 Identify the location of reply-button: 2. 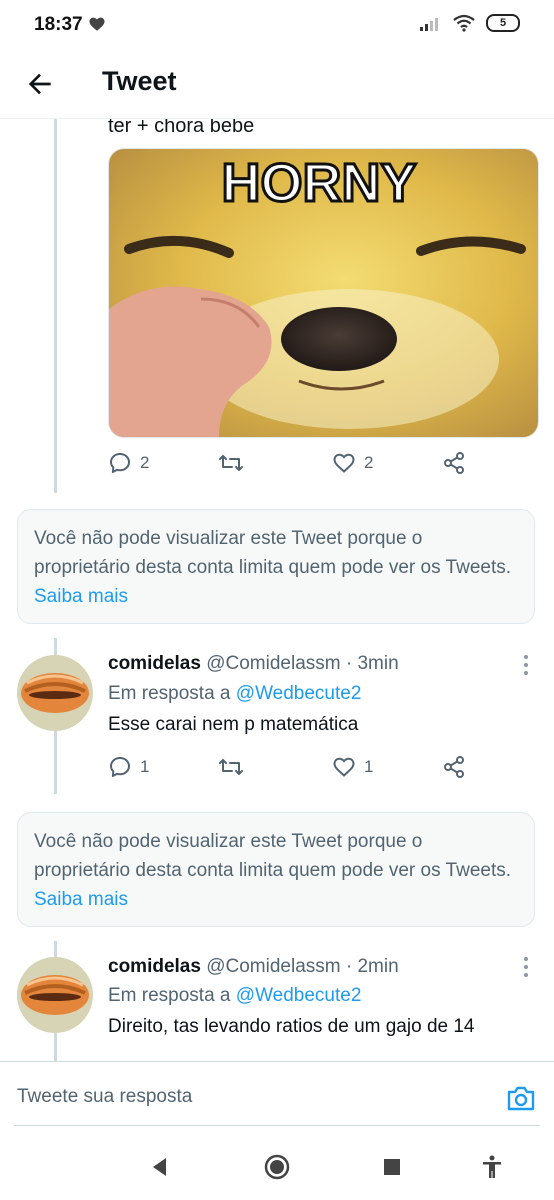
(128, 463).